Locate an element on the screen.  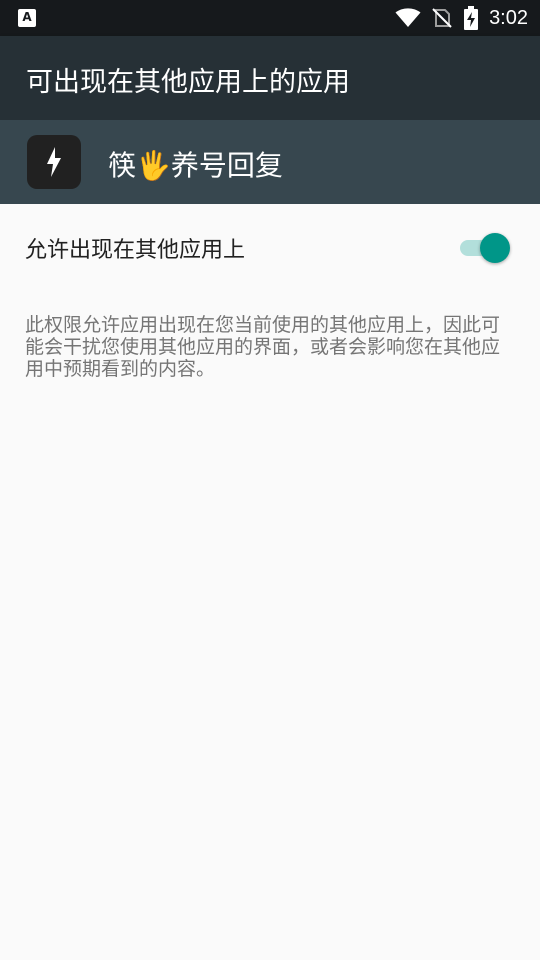
no-sim-icon is located at coordinates (442, 18).